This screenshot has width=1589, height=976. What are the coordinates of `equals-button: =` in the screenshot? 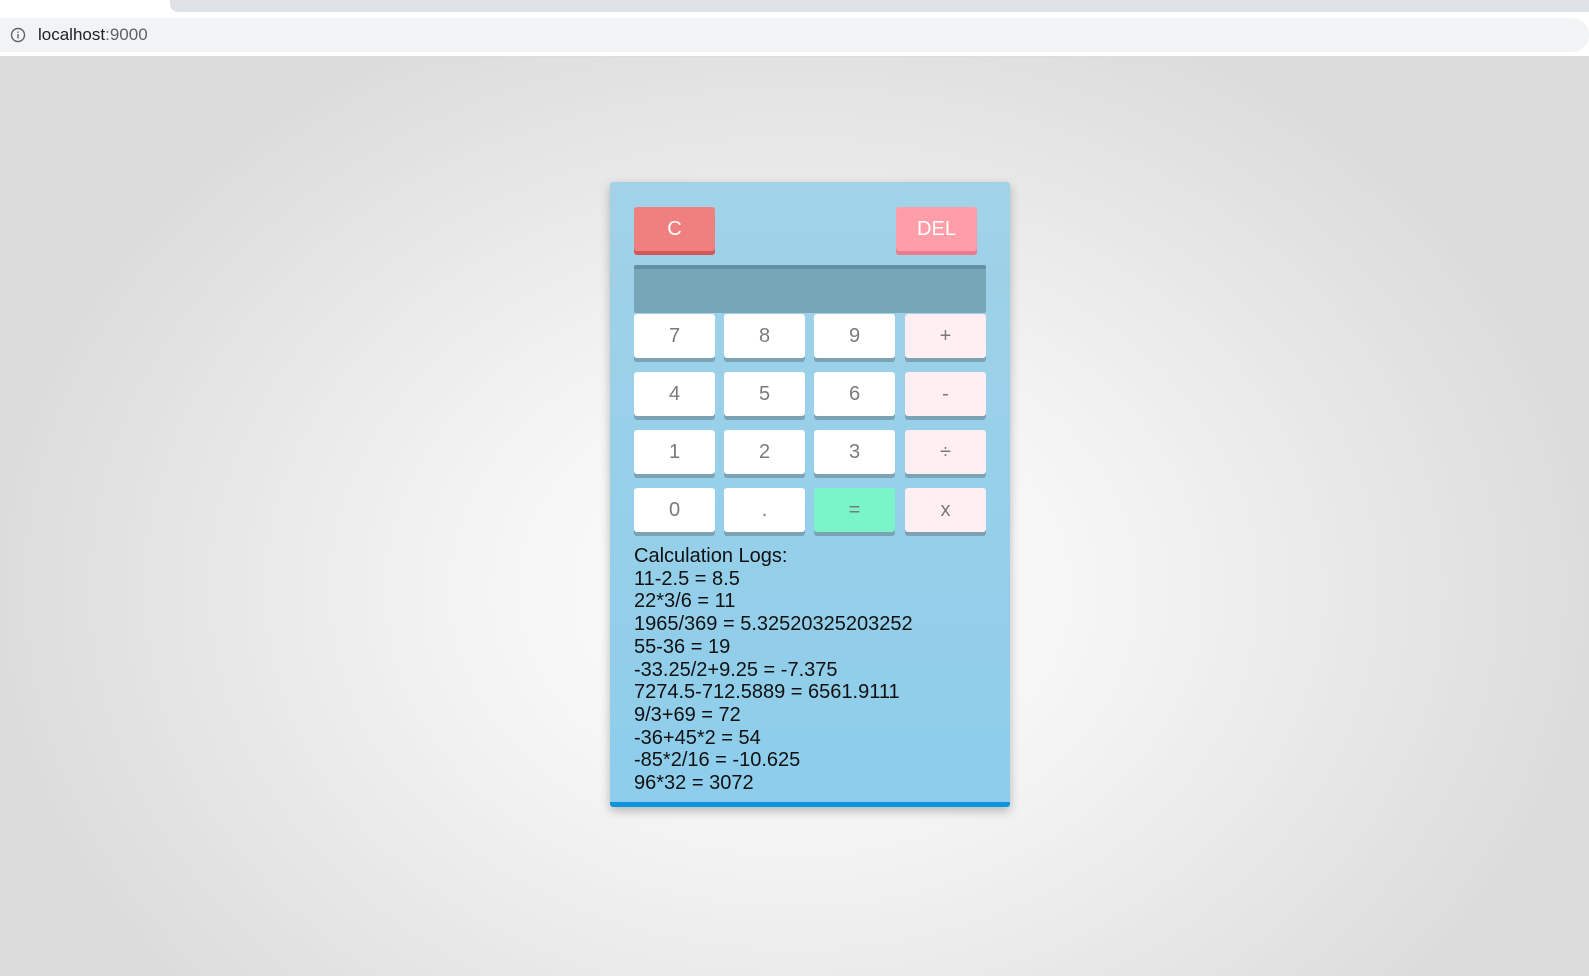 It's located at (854, 510).